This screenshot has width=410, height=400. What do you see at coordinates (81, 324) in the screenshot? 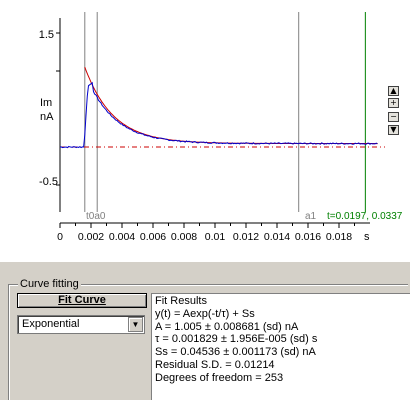
I see `fit-function-select: Exponential ▼` at bounding box center [81, 324].